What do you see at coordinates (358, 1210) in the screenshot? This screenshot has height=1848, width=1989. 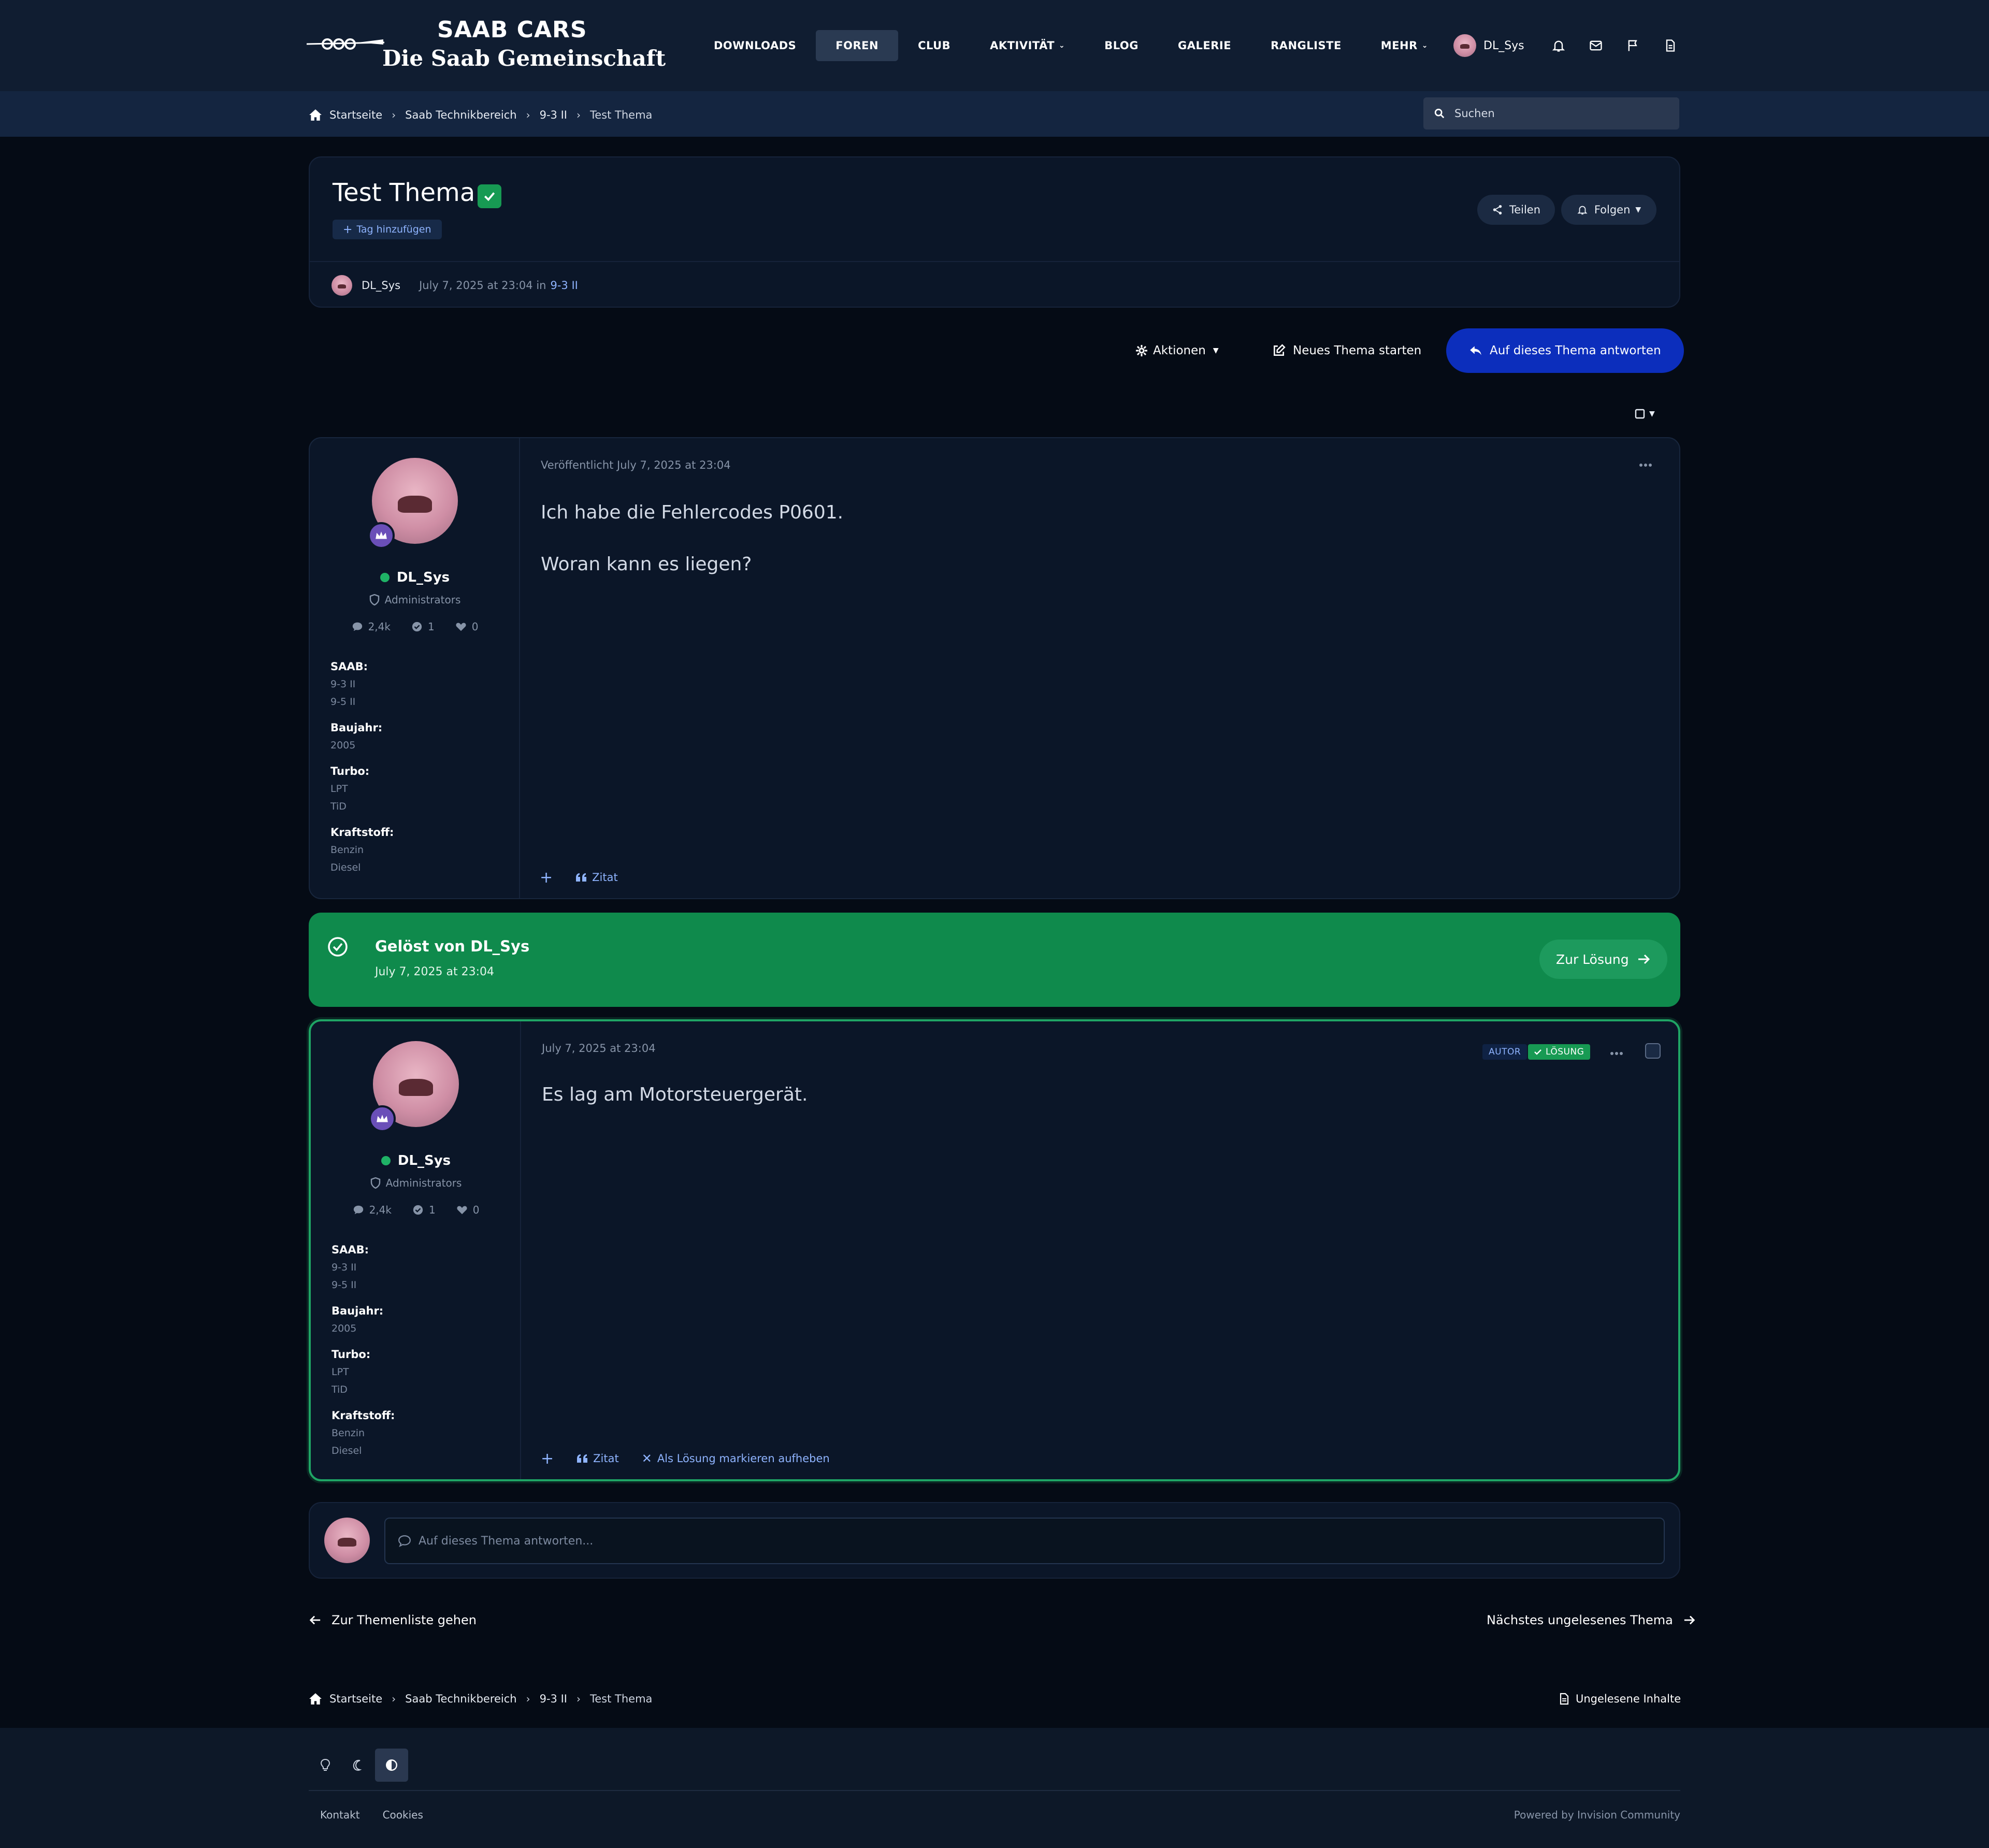 I see `comment-icon` at bounding box center [358, 1210].